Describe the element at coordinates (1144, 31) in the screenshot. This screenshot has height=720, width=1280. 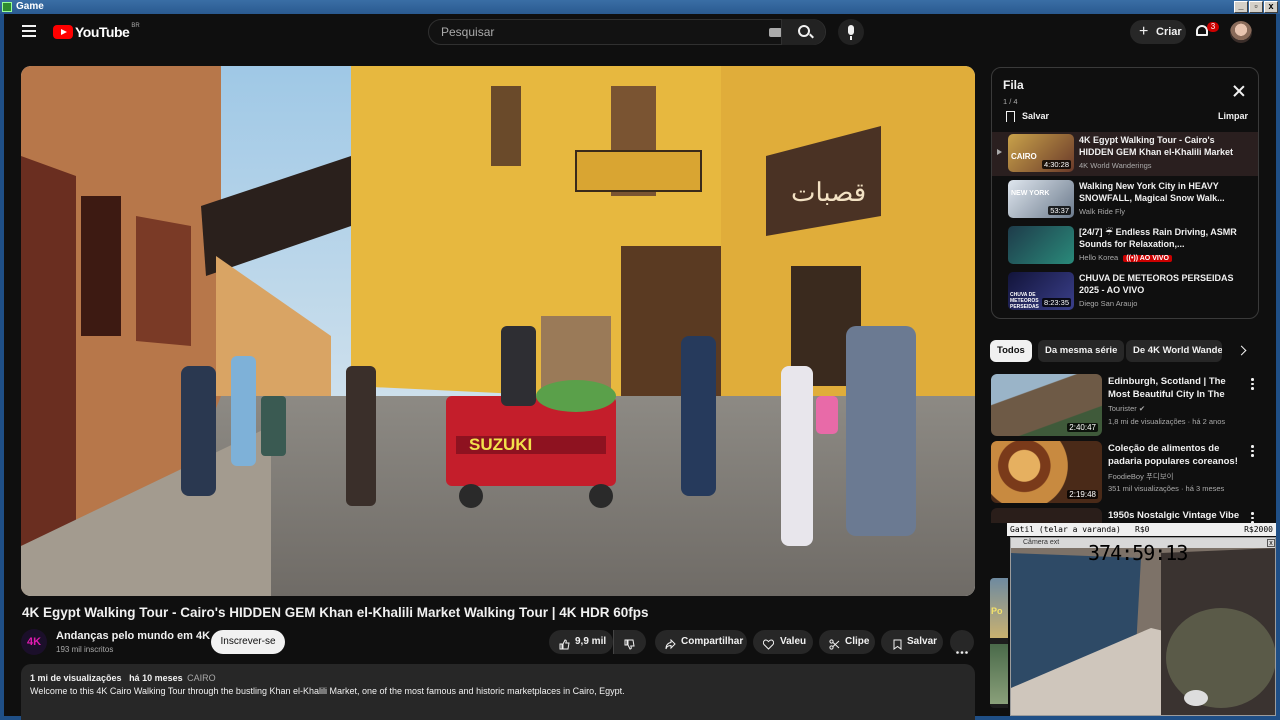
I see `plus-icon: +` at that location.